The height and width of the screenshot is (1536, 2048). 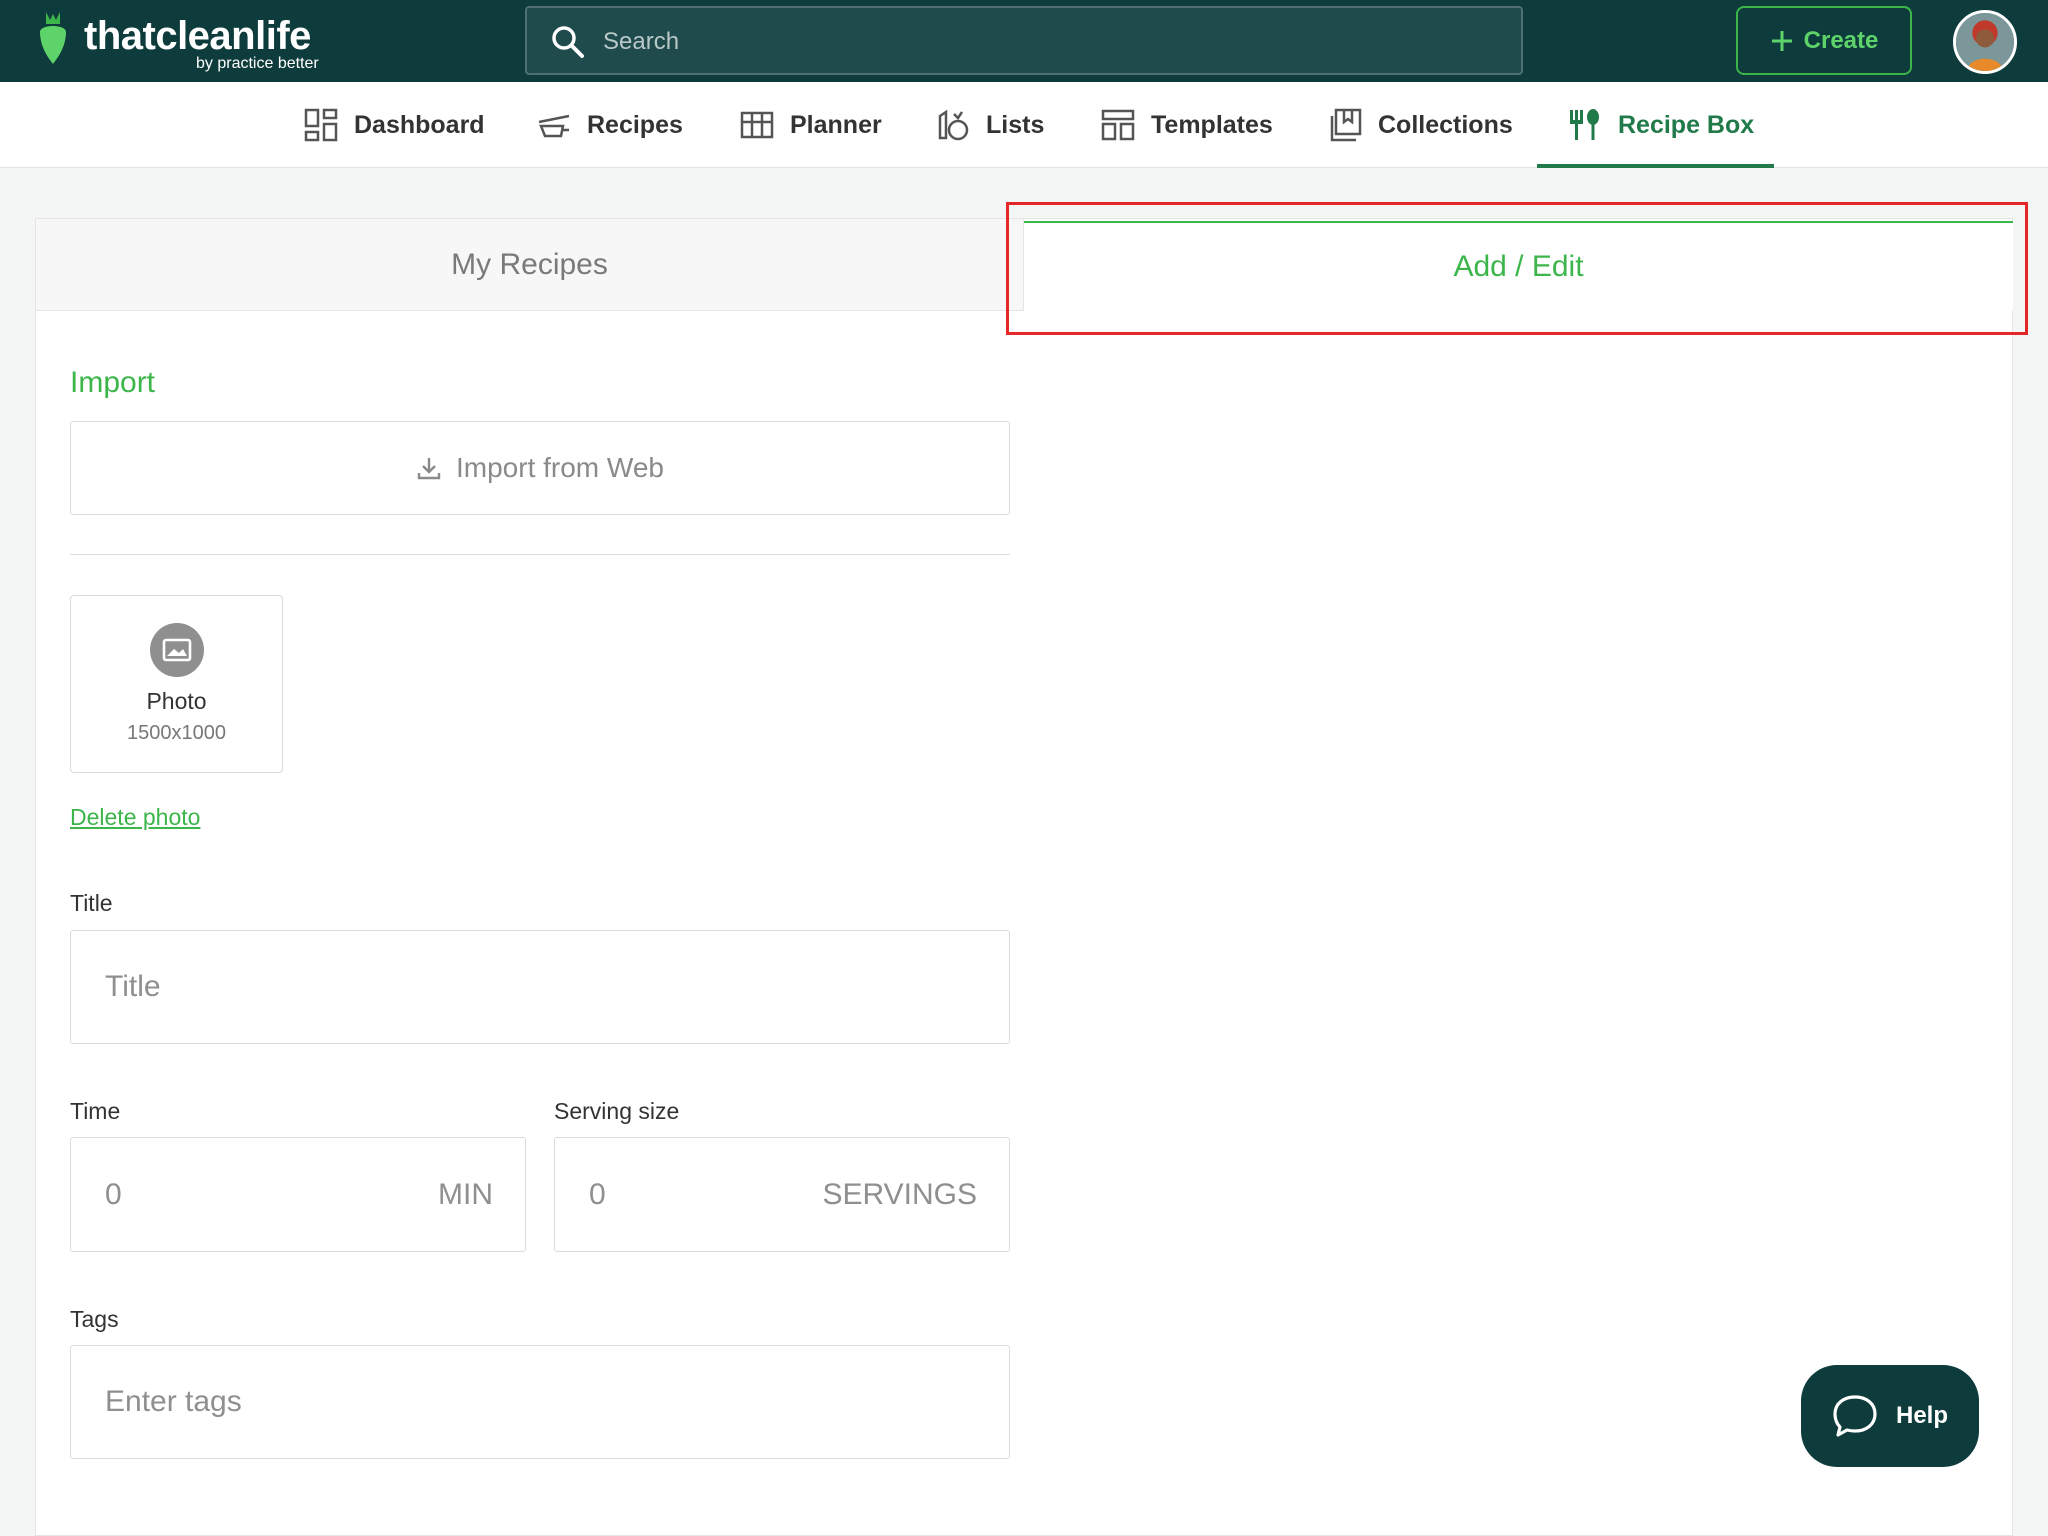 What do you see at coordinates (617, 1111) in the screenshot?
I see `serving-size-label: Serving size` at bounding box center [617, 1111].